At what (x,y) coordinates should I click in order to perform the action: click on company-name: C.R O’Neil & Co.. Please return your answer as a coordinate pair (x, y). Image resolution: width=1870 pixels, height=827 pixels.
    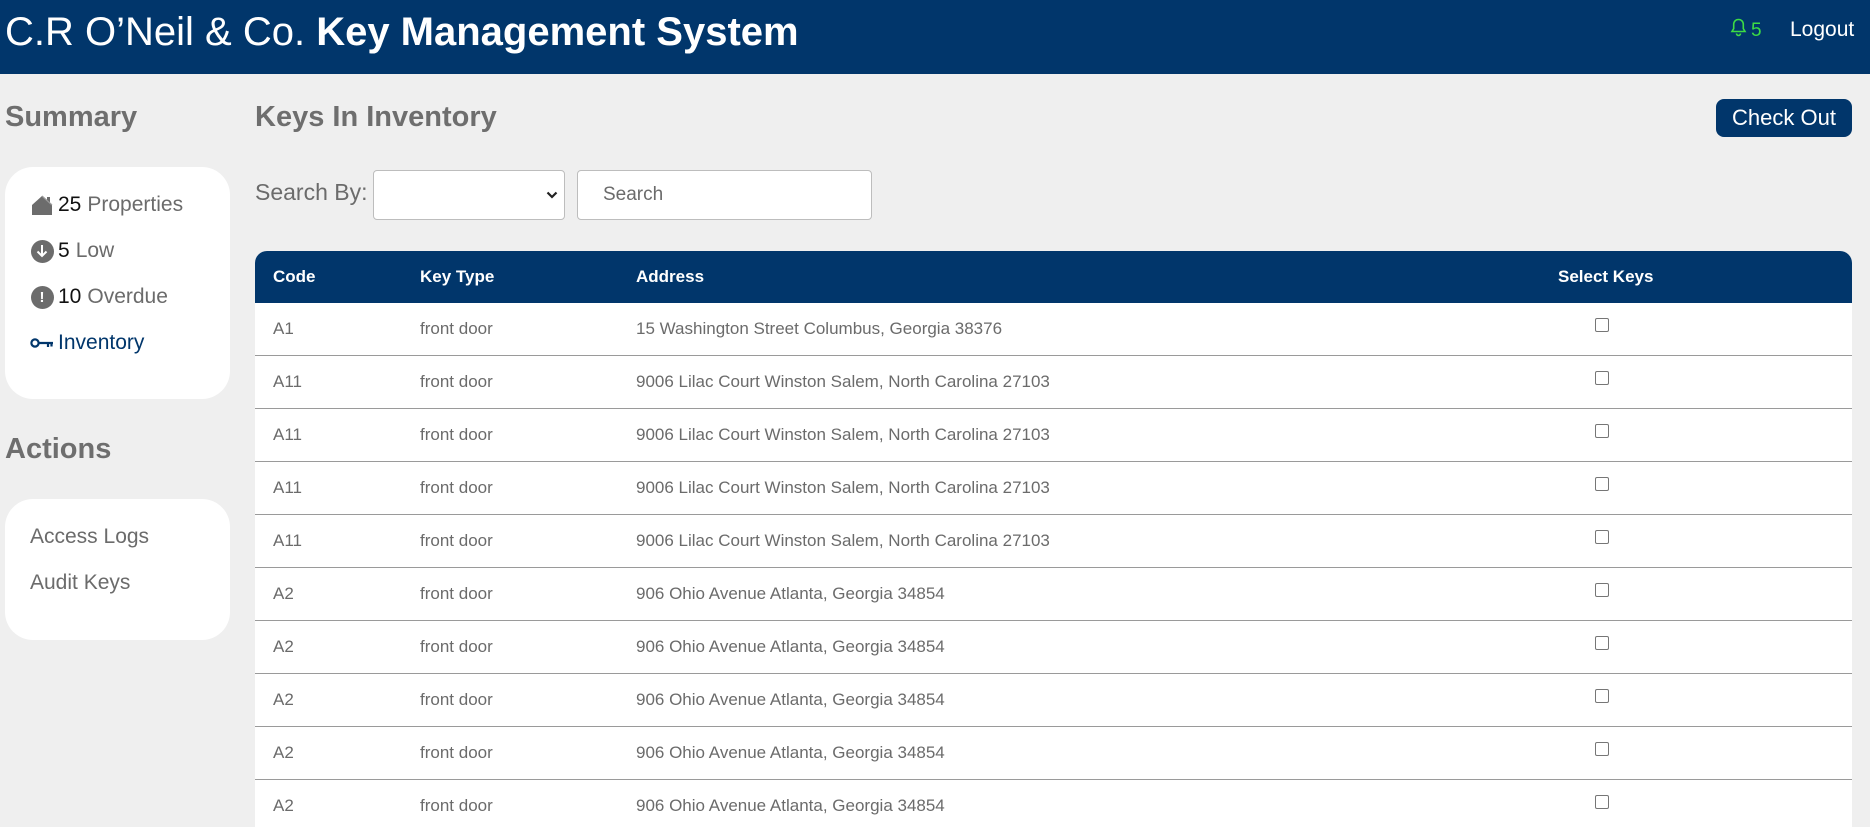
    Looking at the image, I should click on (155, 32).